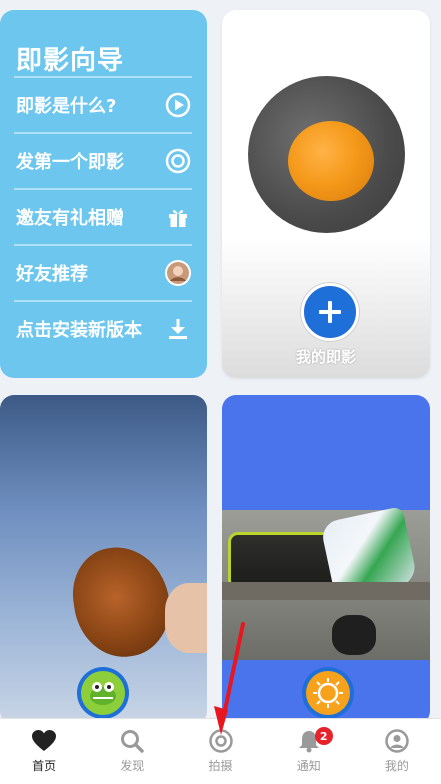 This screenshot has height=784, width=441. I want to click on notification-badge: 2, so click(323, 736).